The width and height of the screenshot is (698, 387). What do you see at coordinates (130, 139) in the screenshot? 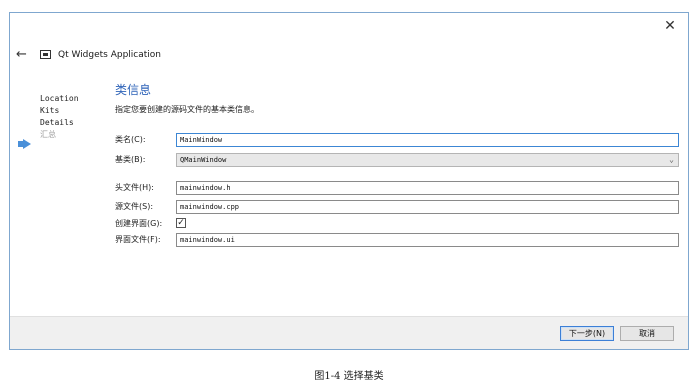
I see `class-name-label: 类名(C):` at bounding box center [130, 139].